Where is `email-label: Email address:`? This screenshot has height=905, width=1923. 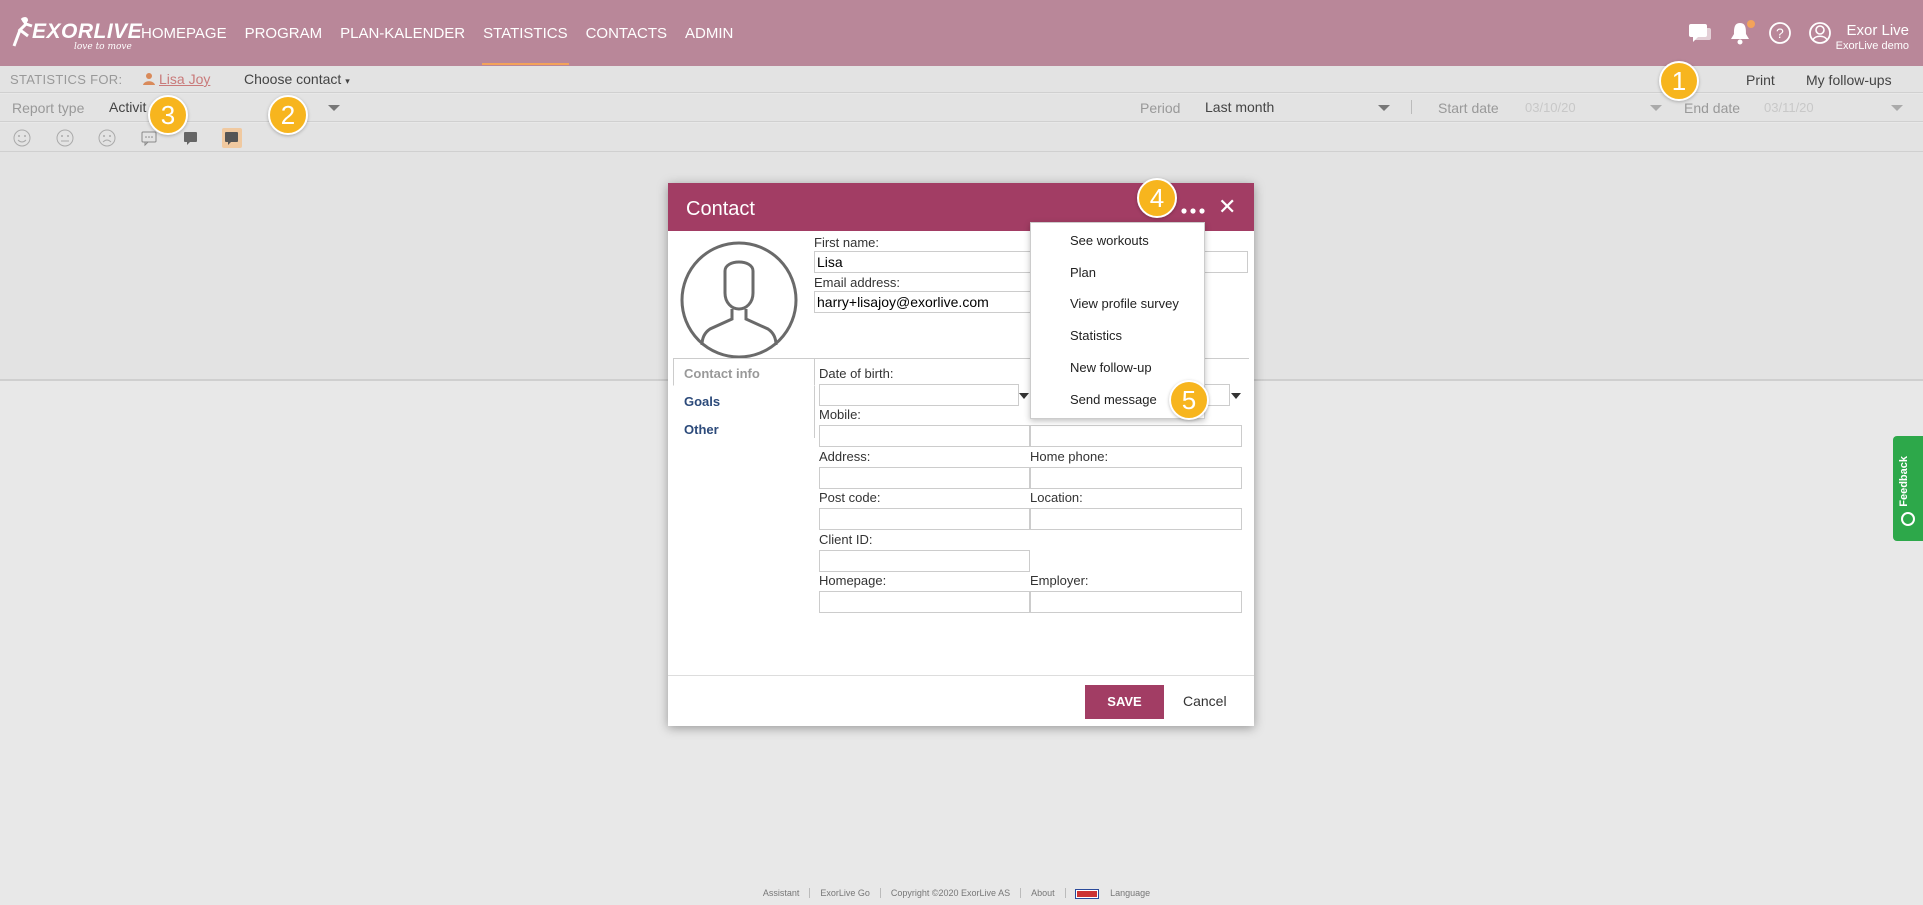
email-label: Email address: is located at coordinates (857, 282).